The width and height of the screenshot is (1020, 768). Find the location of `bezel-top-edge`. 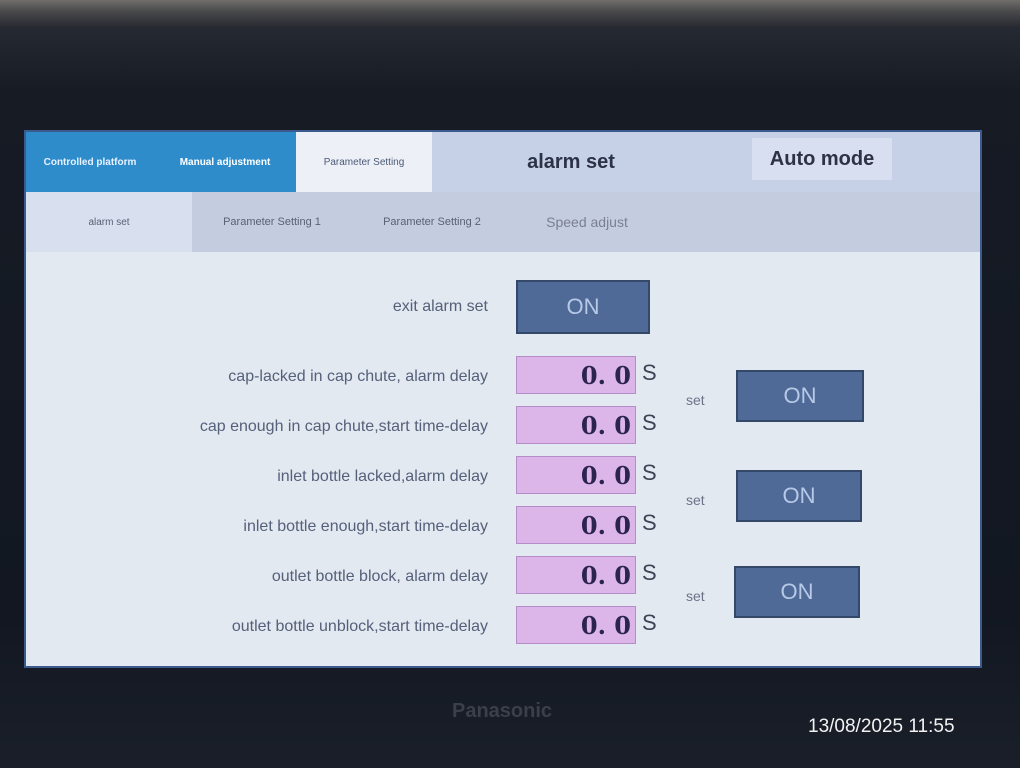

bezel-top-edge is located at coordinates (510, 14).